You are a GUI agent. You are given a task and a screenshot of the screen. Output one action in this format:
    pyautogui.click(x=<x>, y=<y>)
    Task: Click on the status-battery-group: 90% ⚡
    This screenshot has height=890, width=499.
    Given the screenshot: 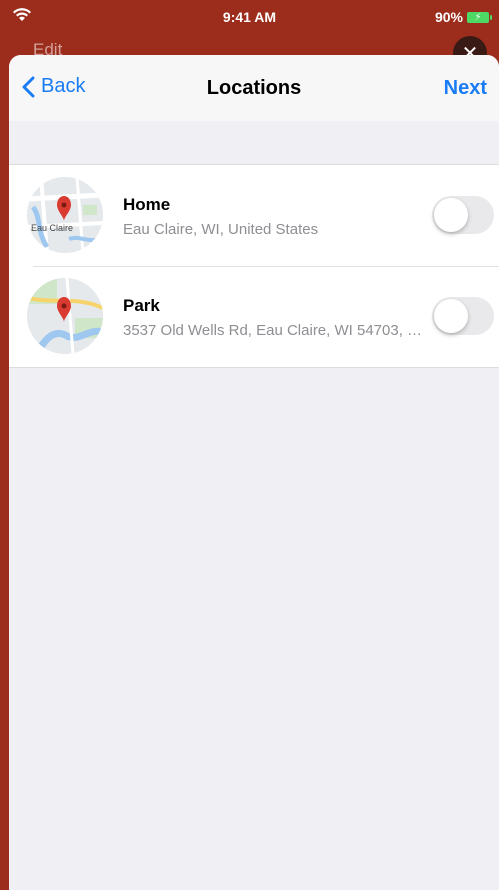 What is the action you would take?
    pyautogui.click(x=463, y=17)
    